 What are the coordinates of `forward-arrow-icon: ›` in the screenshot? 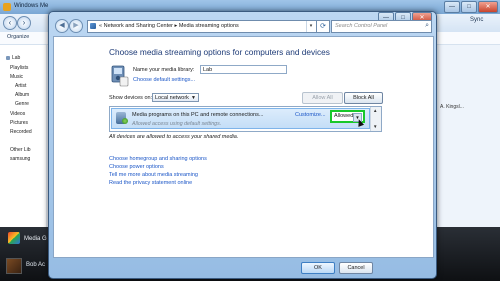 It's located at (24, 23).